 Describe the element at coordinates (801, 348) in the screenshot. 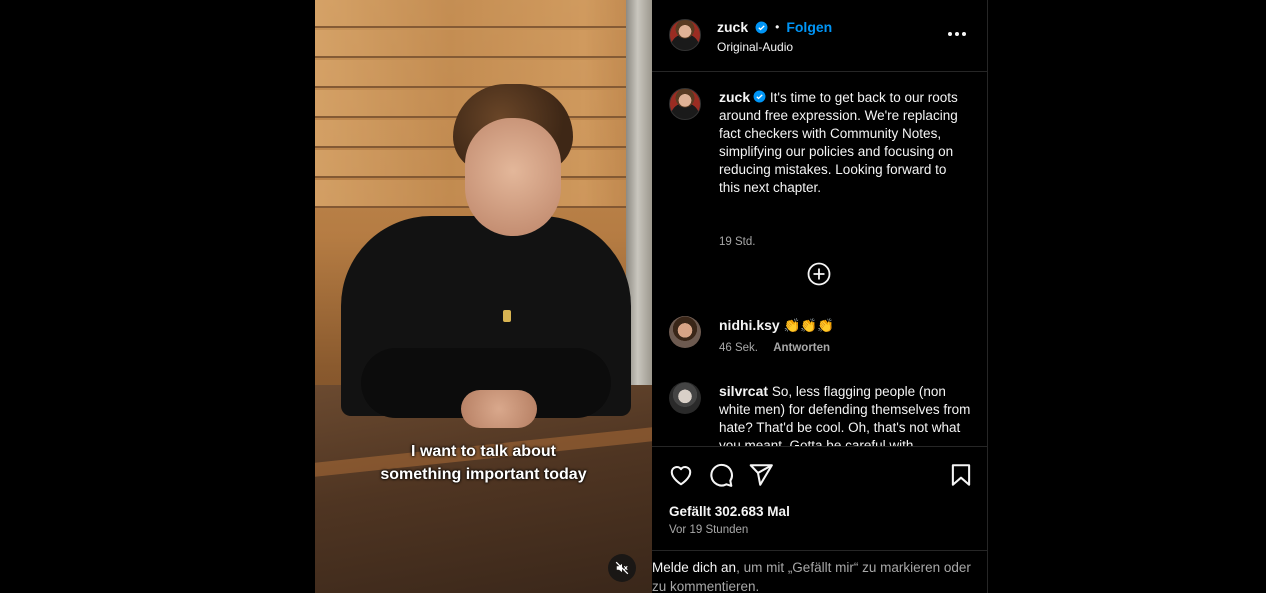

I see `reply-button: Antworten` at that location.